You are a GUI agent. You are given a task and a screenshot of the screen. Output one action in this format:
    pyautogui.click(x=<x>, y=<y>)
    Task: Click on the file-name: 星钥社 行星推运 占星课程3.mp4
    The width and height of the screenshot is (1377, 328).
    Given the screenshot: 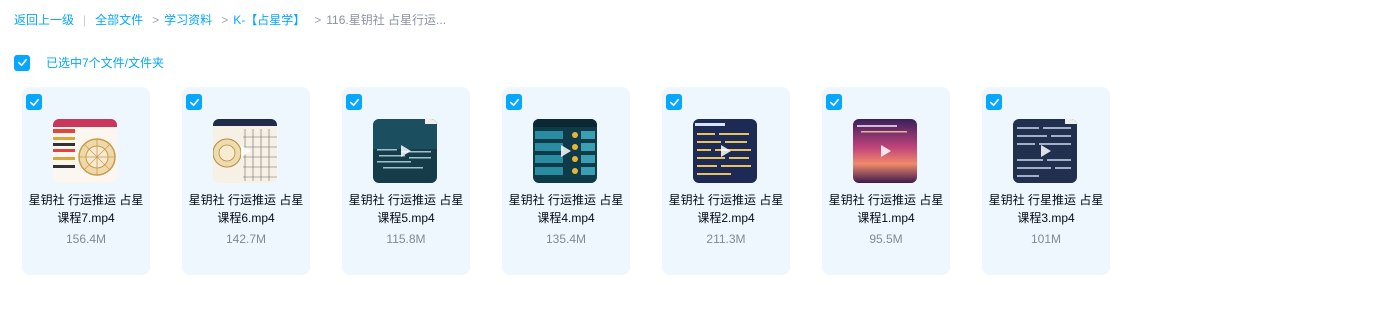 What is the action you would take?
    pyautogui.click(x=1046, y=209)
    